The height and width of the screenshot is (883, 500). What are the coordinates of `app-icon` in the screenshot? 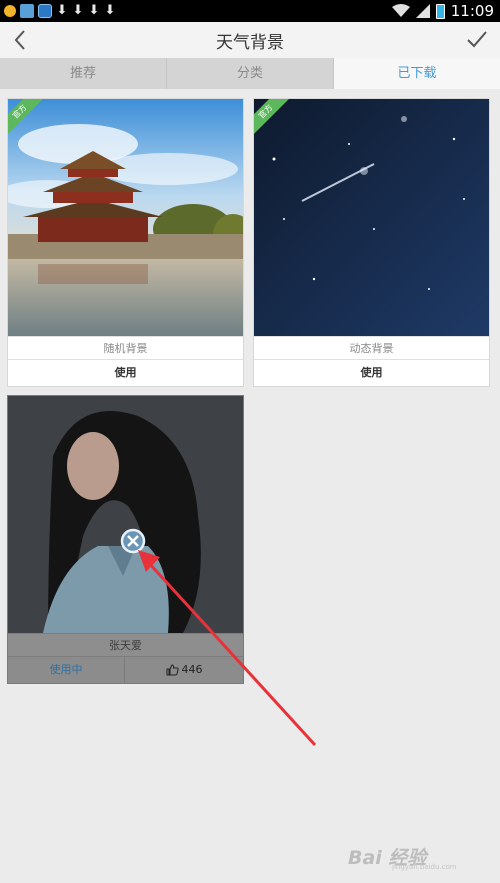 It's located at (45, 11).